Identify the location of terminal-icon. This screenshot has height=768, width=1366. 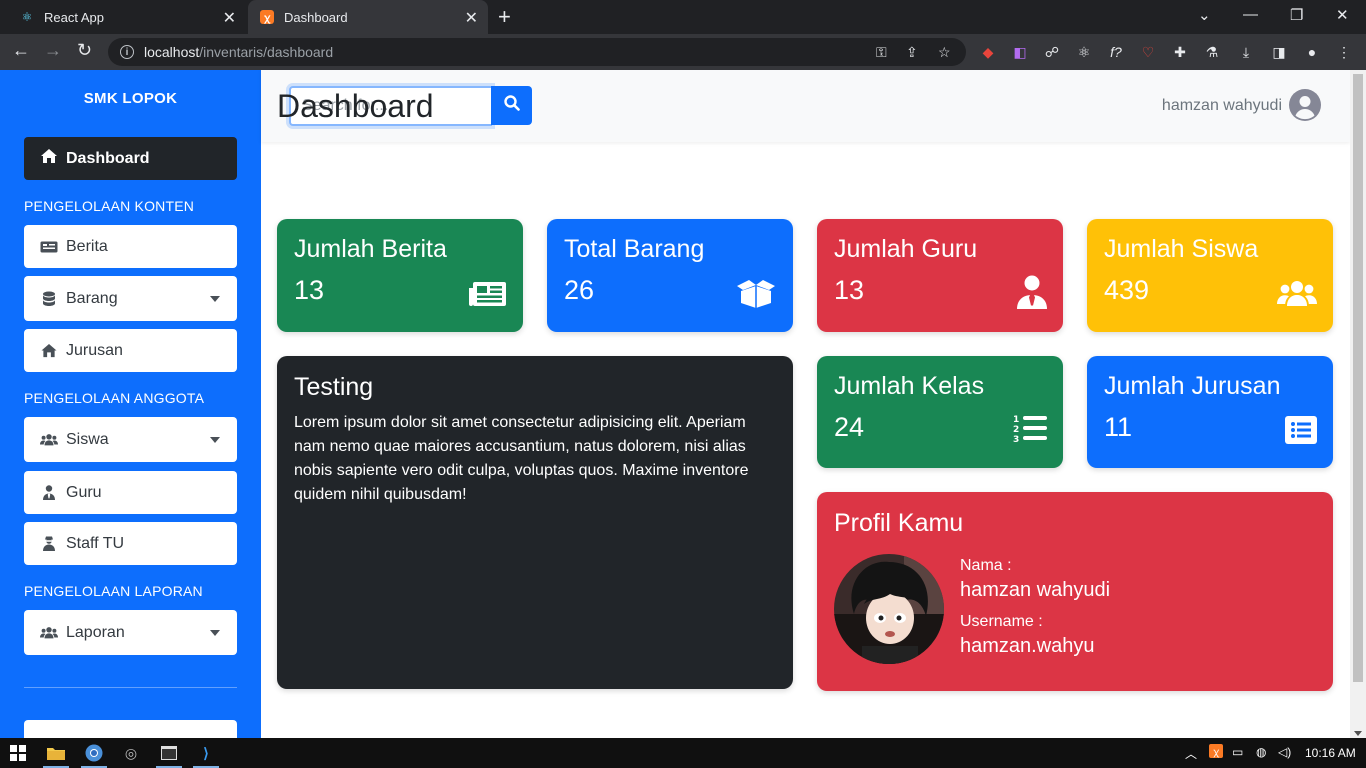
(169, 753).